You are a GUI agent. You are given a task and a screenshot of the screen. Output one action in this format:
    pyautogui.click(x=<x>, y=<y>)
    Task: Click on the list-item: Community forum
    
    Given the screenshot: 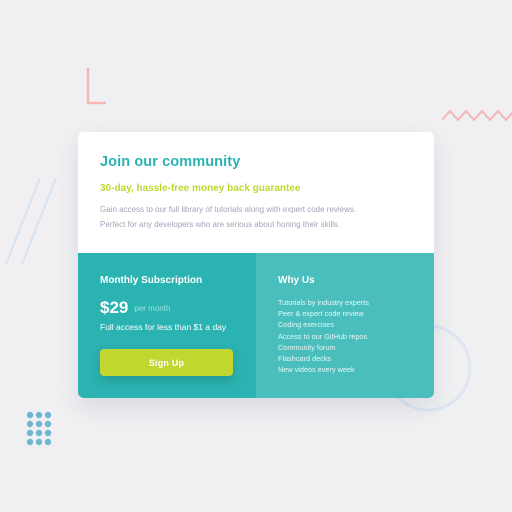 What is the action you would take?
    pyautogui.click(x=307, y=347)
    